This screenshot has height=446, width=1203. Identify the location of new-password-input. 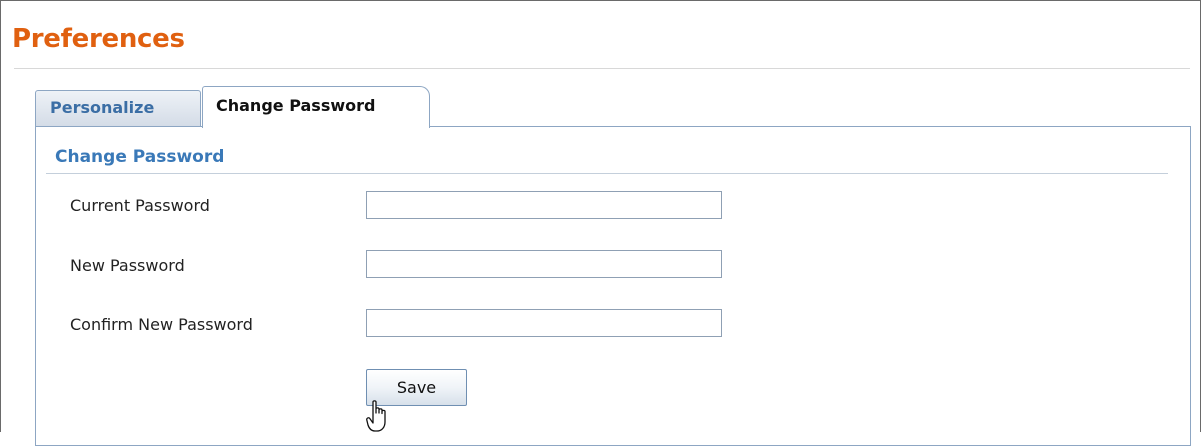
(544, 264).